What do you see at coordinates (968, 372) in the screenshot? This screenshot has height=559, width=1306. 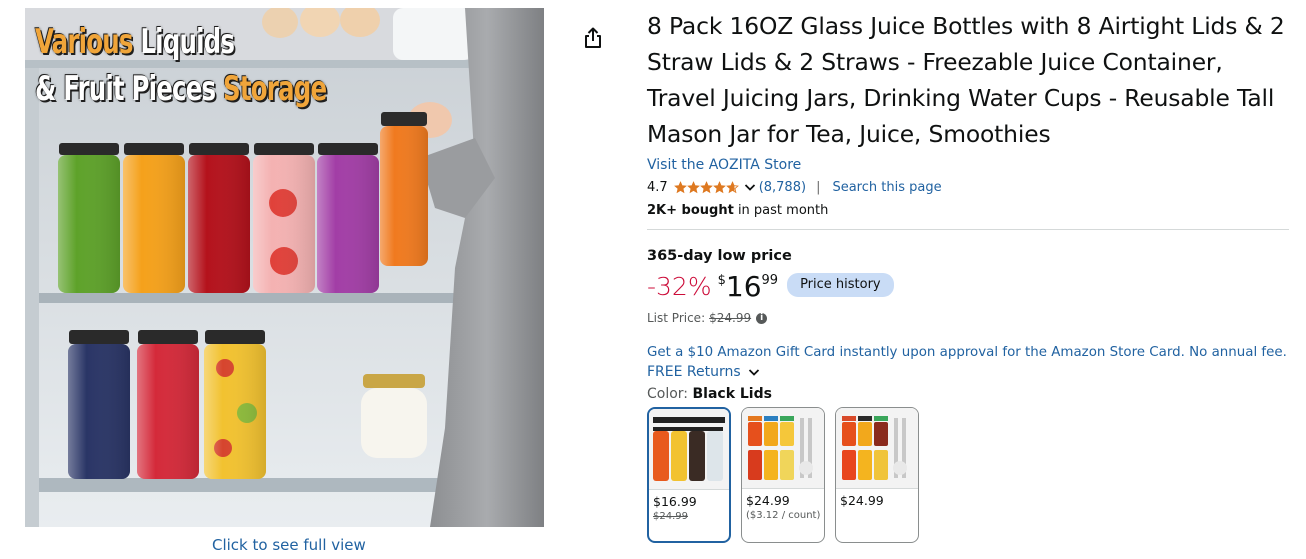 I see `free-returns: FREE Returns` at bounding box center [968, 372].